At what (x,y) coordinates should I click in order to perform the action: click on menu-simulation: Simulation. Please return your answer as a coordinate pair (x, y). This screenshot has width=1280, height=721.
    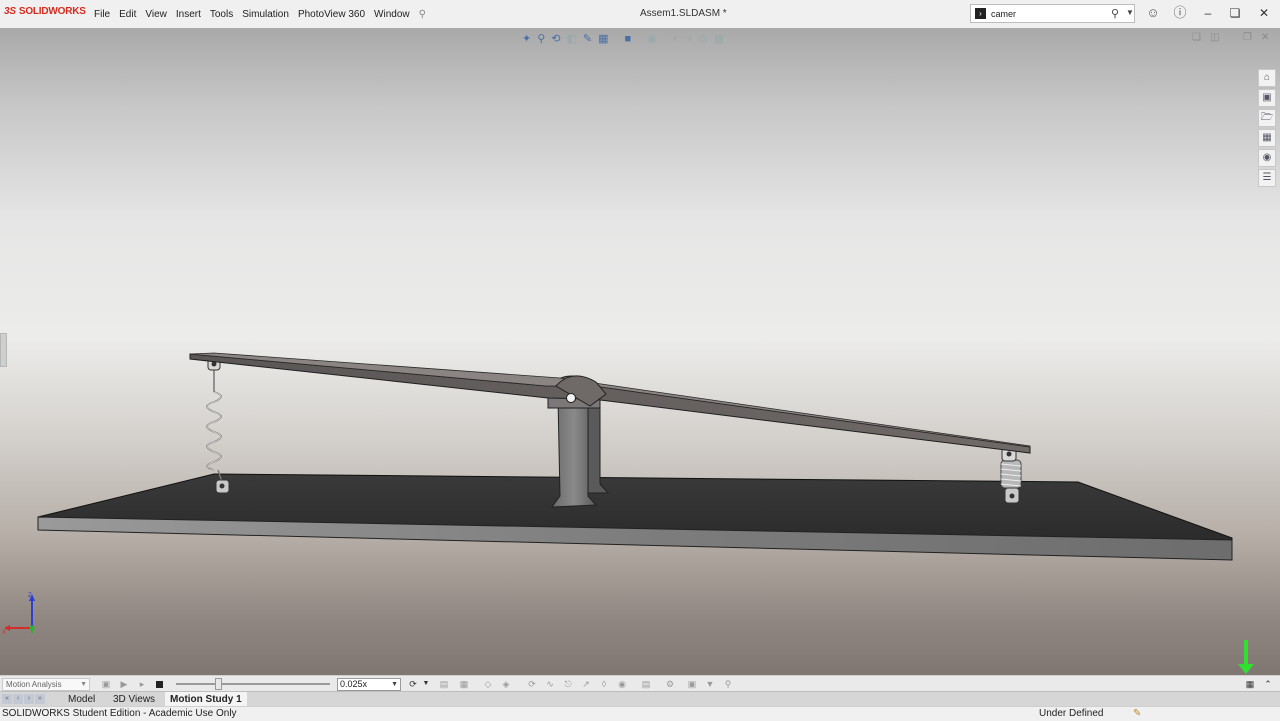
    Looking at the image, I should click on (265, 14).